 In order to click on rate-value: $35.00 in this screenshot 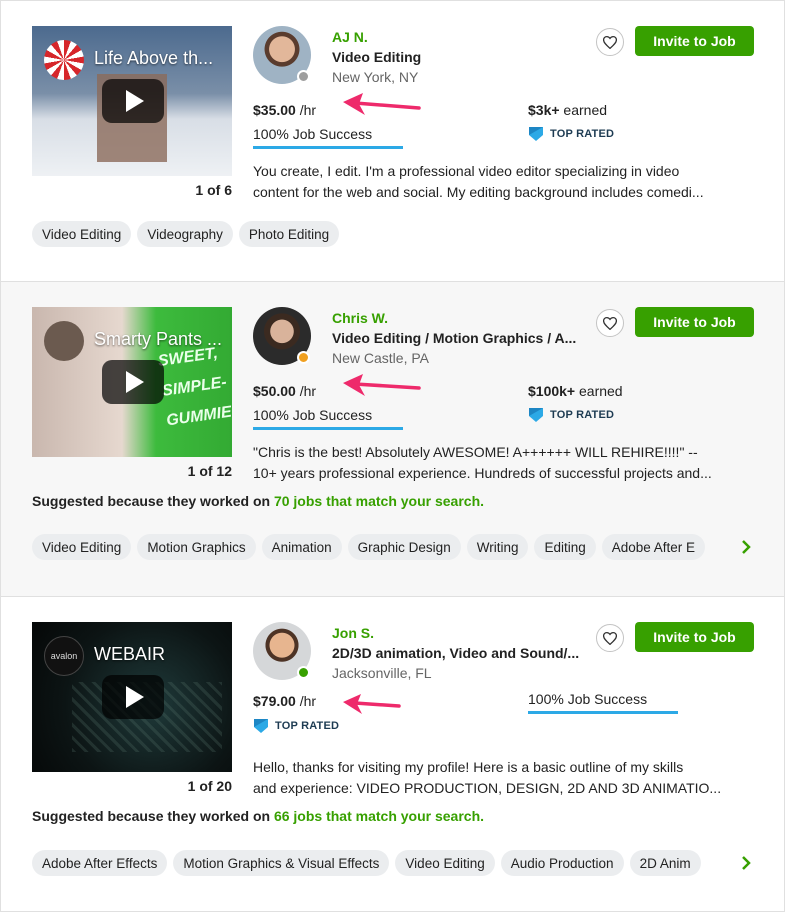, I will do `click(274, 110)`.